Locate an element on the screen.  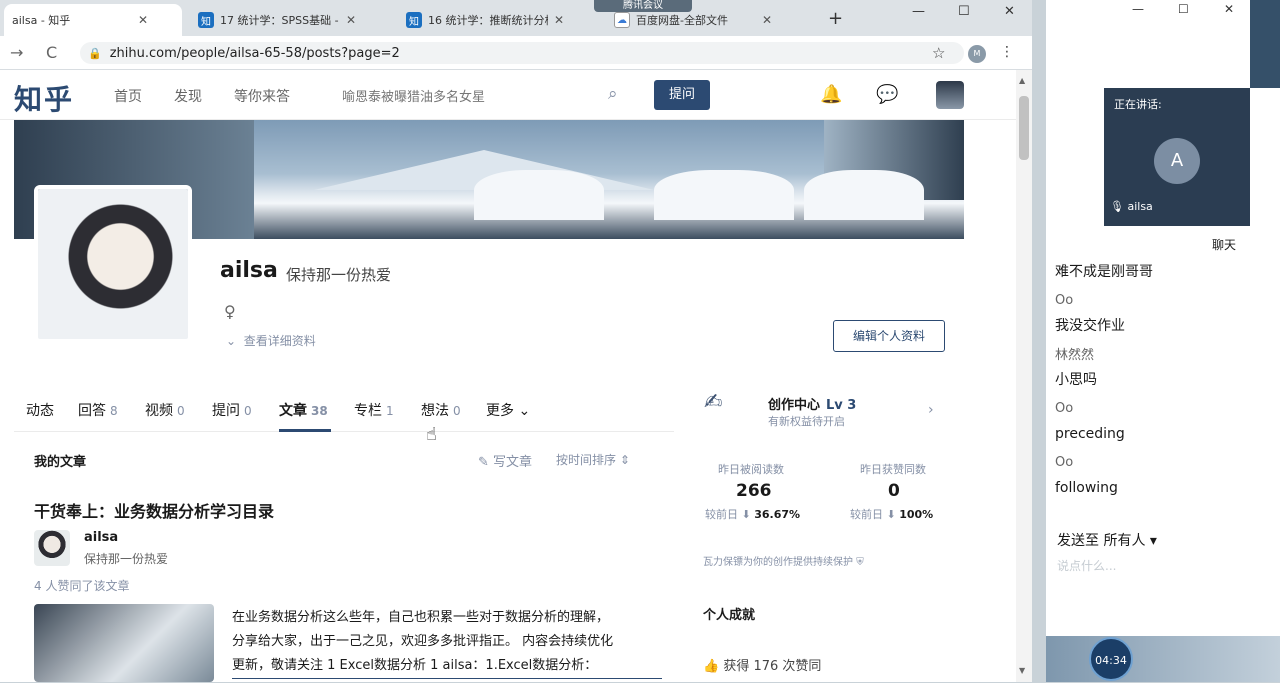
scroll-down-icon: ▼ is located at coordinates (1022, 670).